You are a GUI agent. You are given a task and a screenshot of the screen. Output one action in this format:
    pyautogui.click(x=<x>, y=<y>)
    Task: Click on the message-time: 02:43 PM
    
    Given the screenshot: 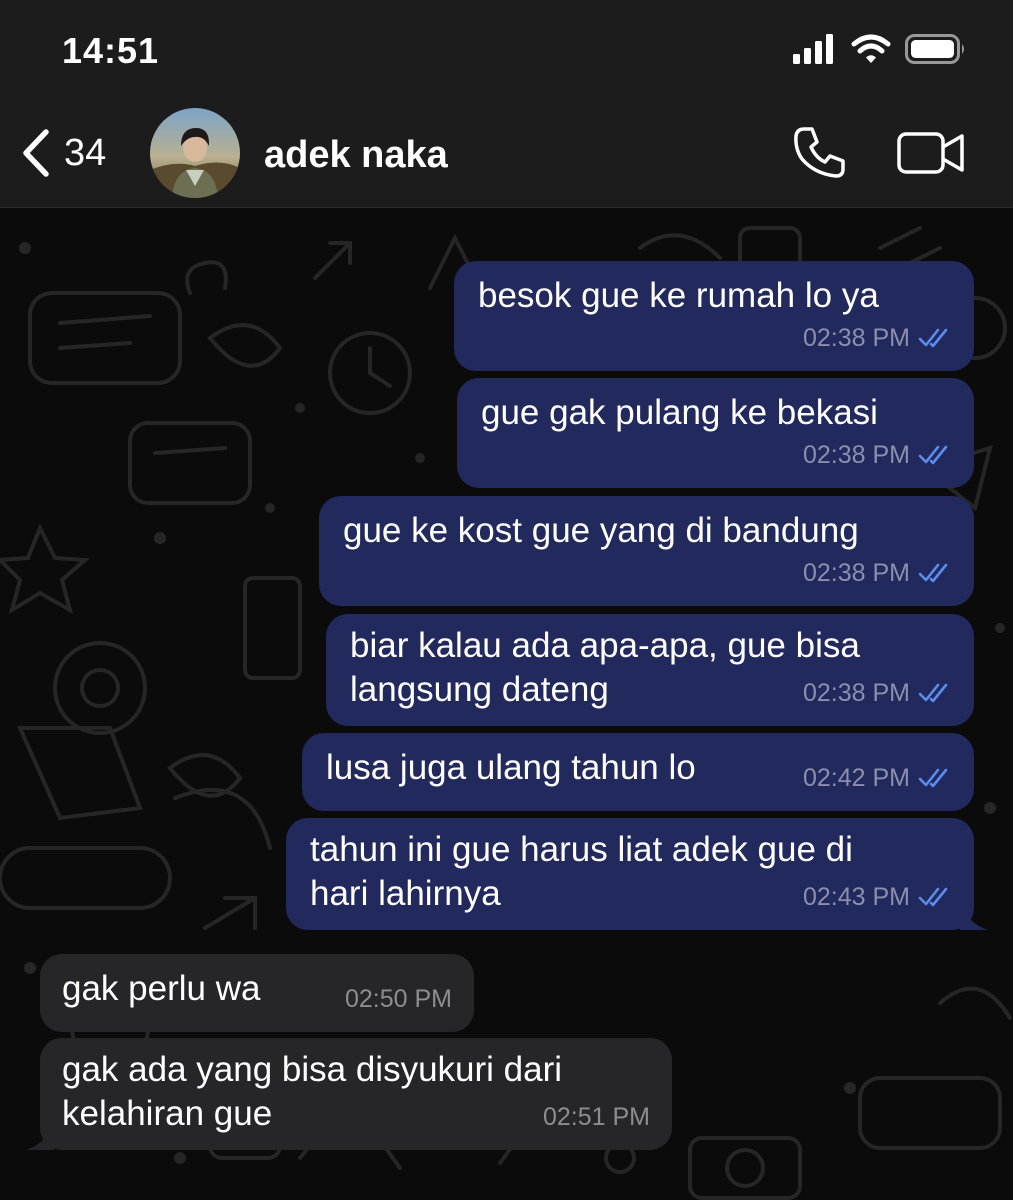 What is the action you would take?
    pyautogui.click(x=856, y=897)
    